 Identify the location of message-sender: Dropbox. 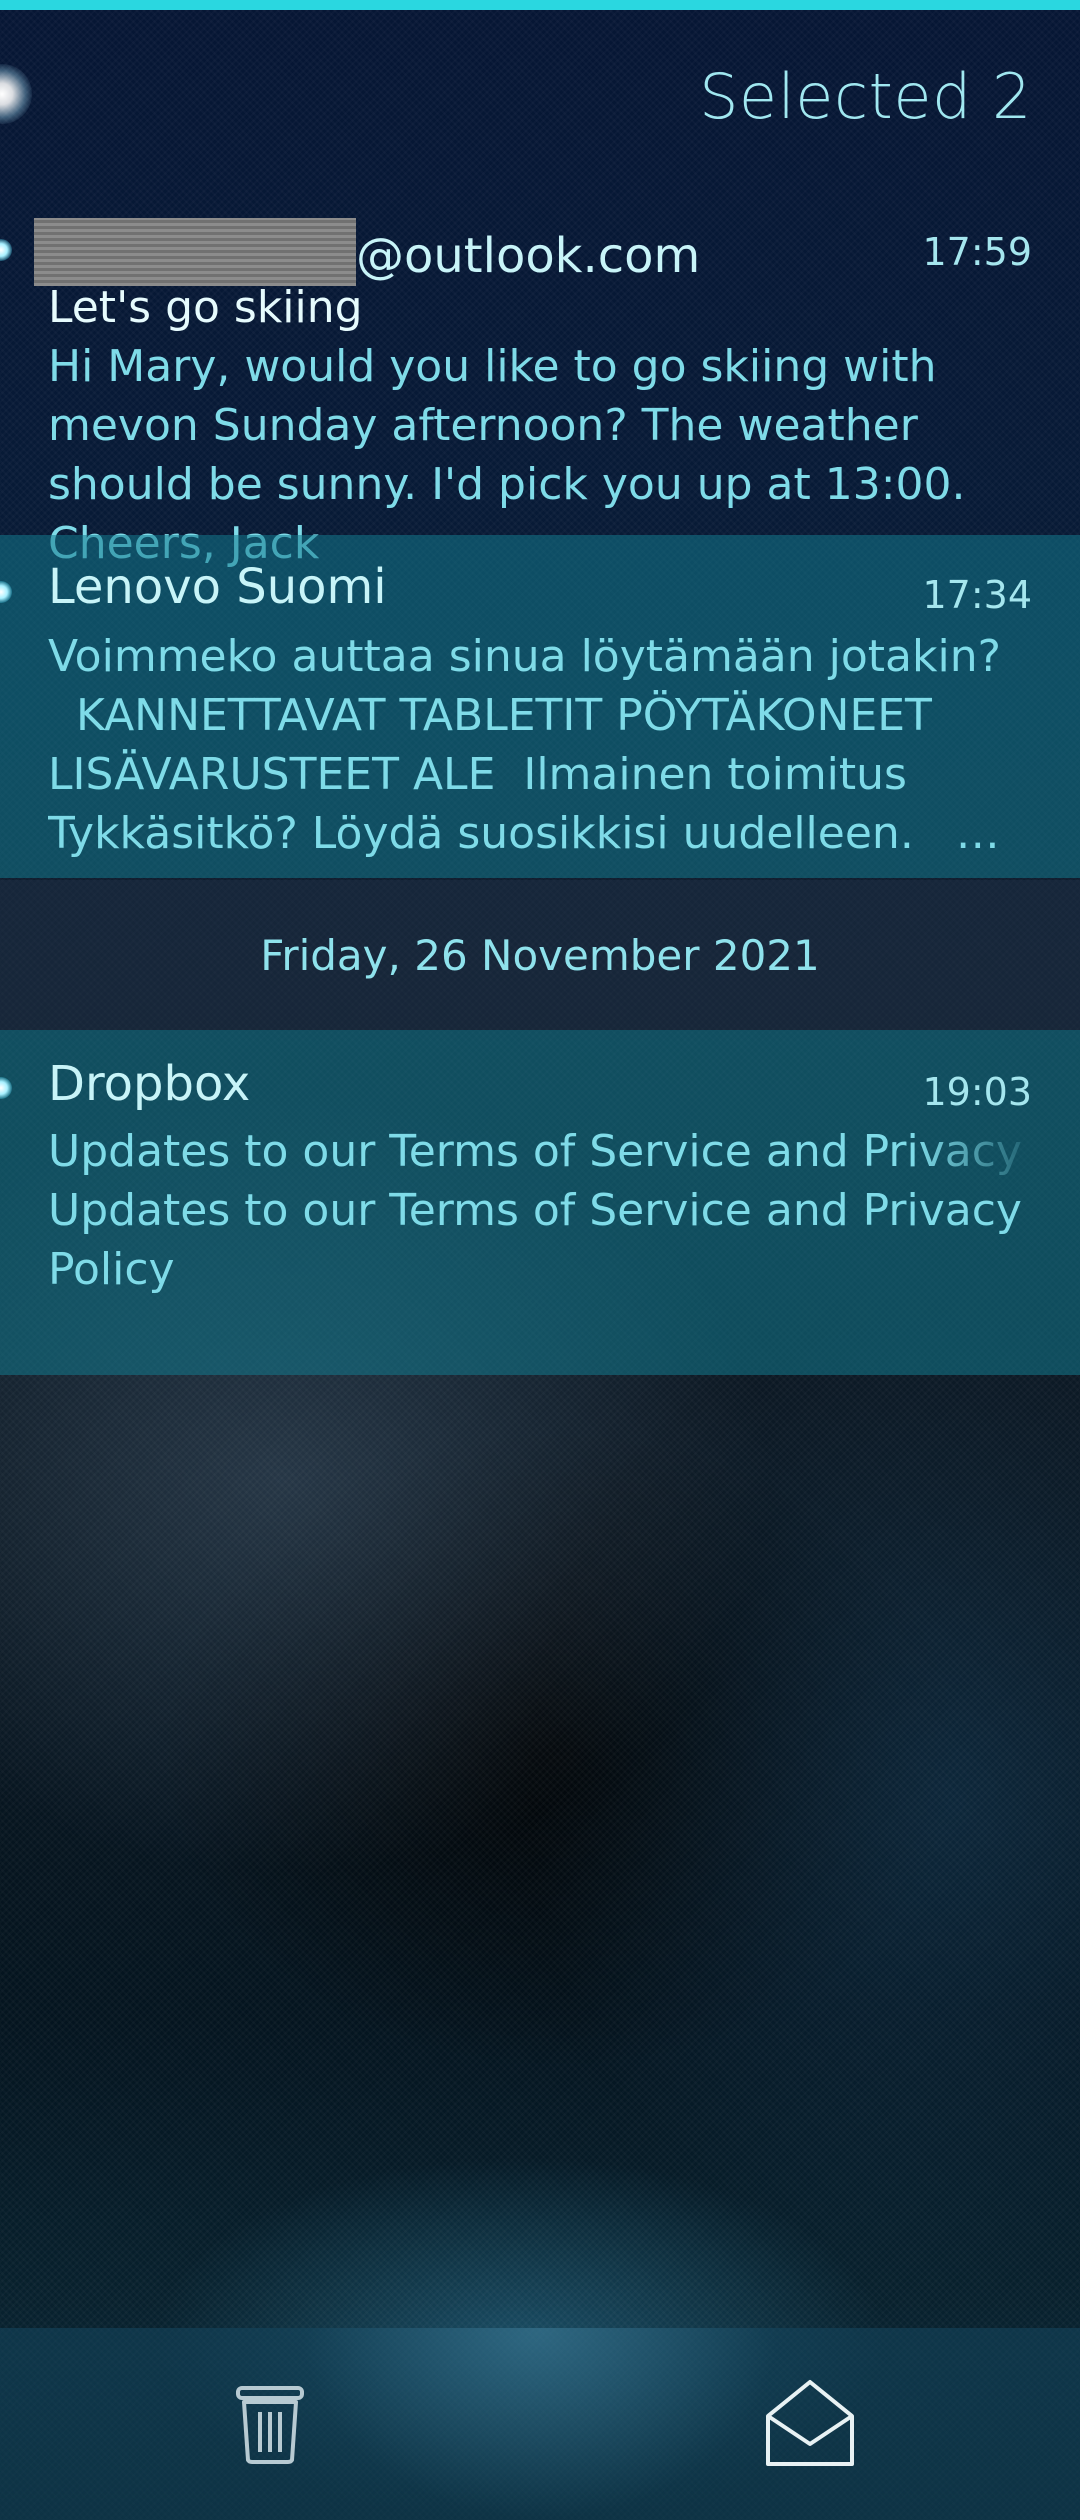
(149, 1084).